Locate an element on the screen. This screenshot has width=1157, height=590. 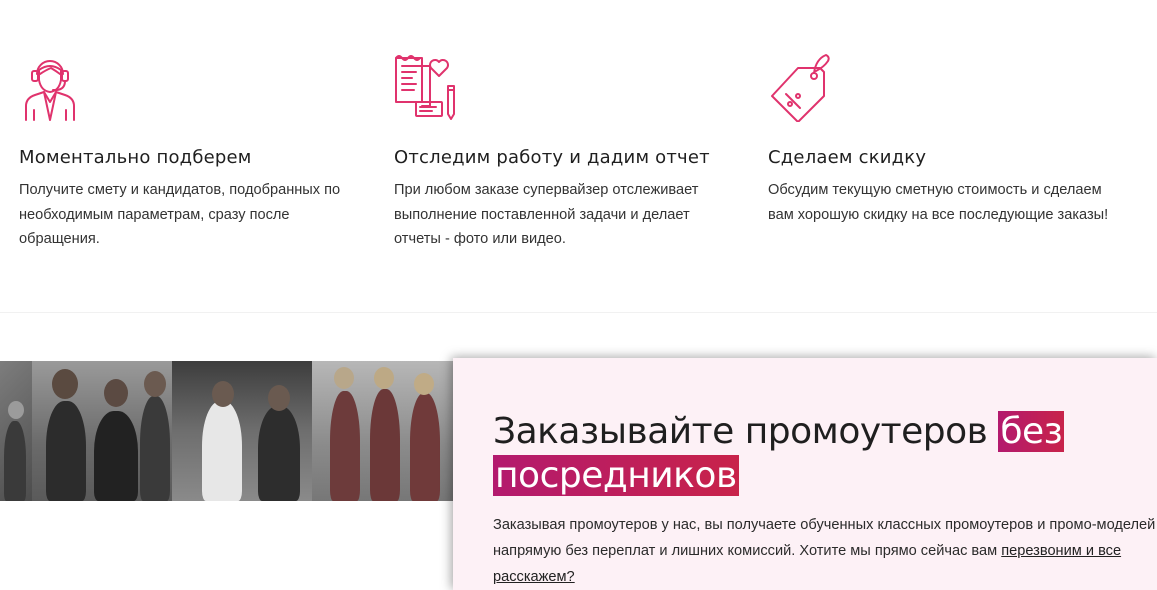
feature-title: Отследим работу и дадим отчет is located at coordinates (552, 157).